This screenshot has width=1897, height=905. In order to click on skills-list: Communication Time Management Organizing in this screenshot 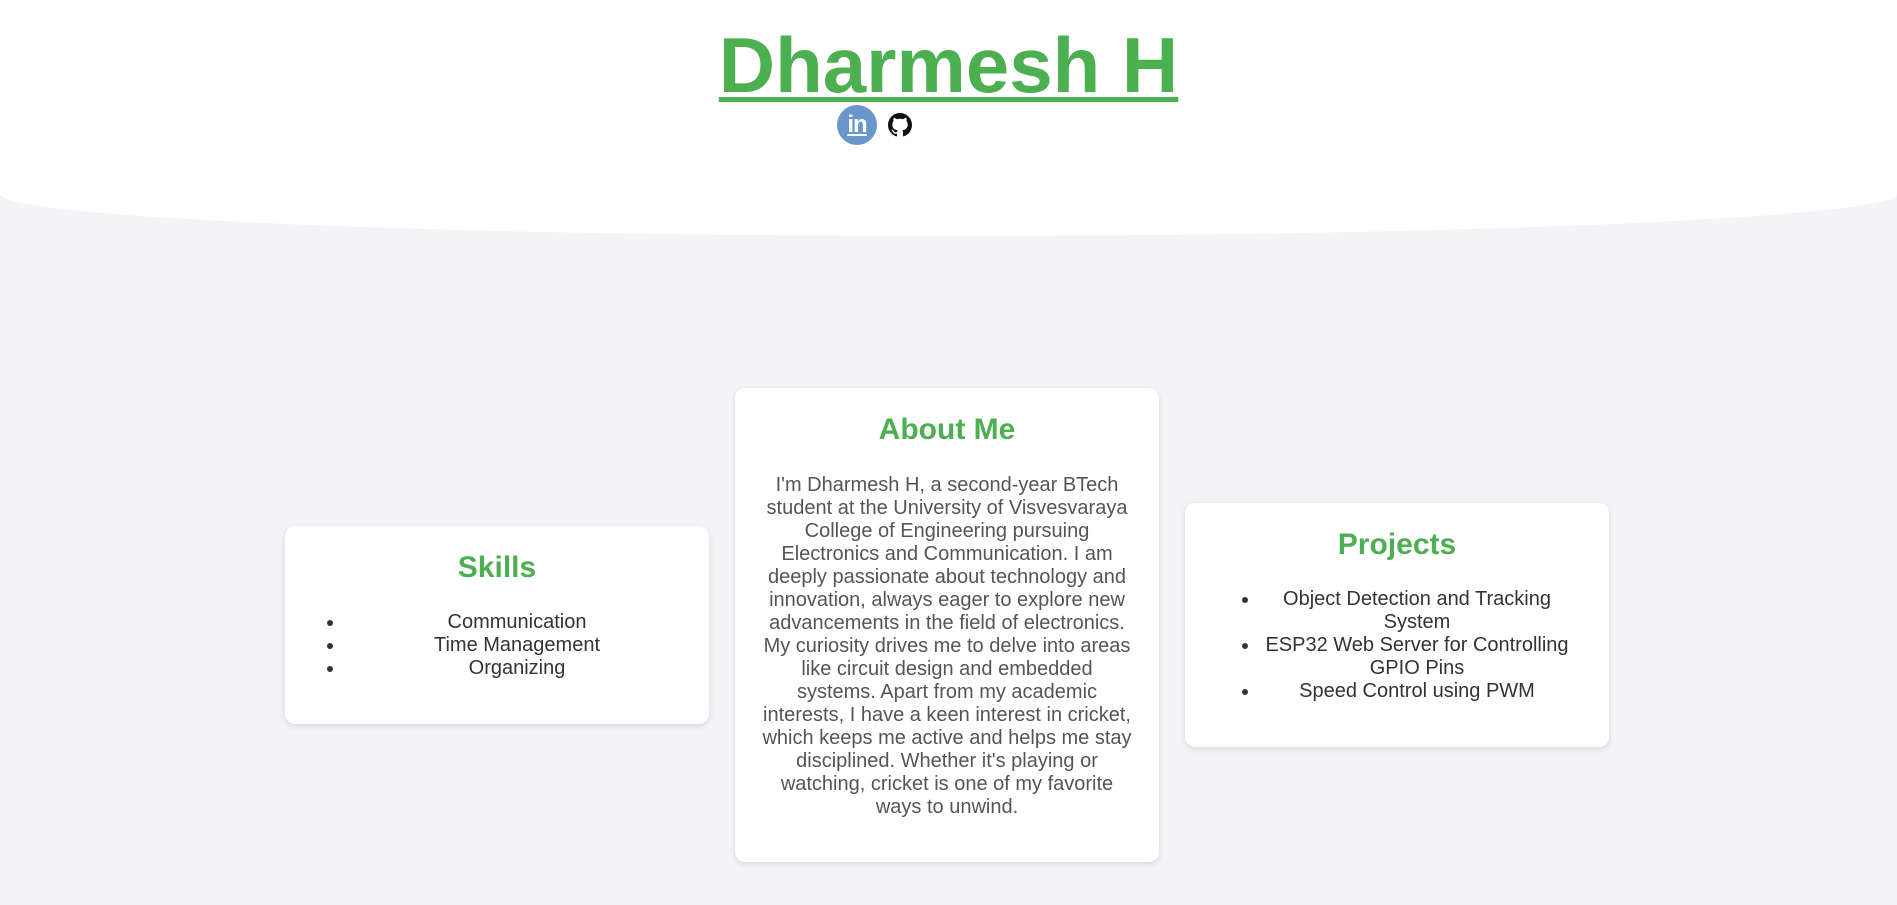, I will do `click(497, 645)`.